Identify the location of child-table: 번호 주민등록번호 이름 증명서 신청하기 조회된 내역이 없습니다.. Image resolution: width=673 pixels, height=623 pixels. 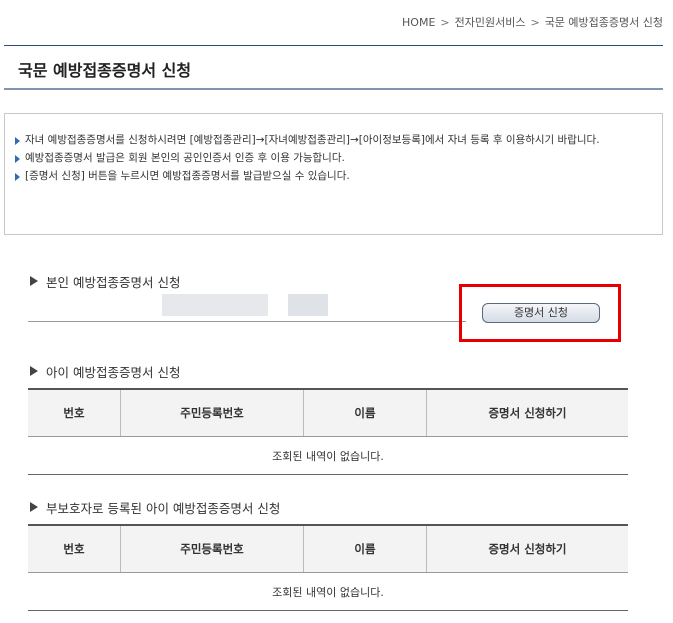
(328, 431).